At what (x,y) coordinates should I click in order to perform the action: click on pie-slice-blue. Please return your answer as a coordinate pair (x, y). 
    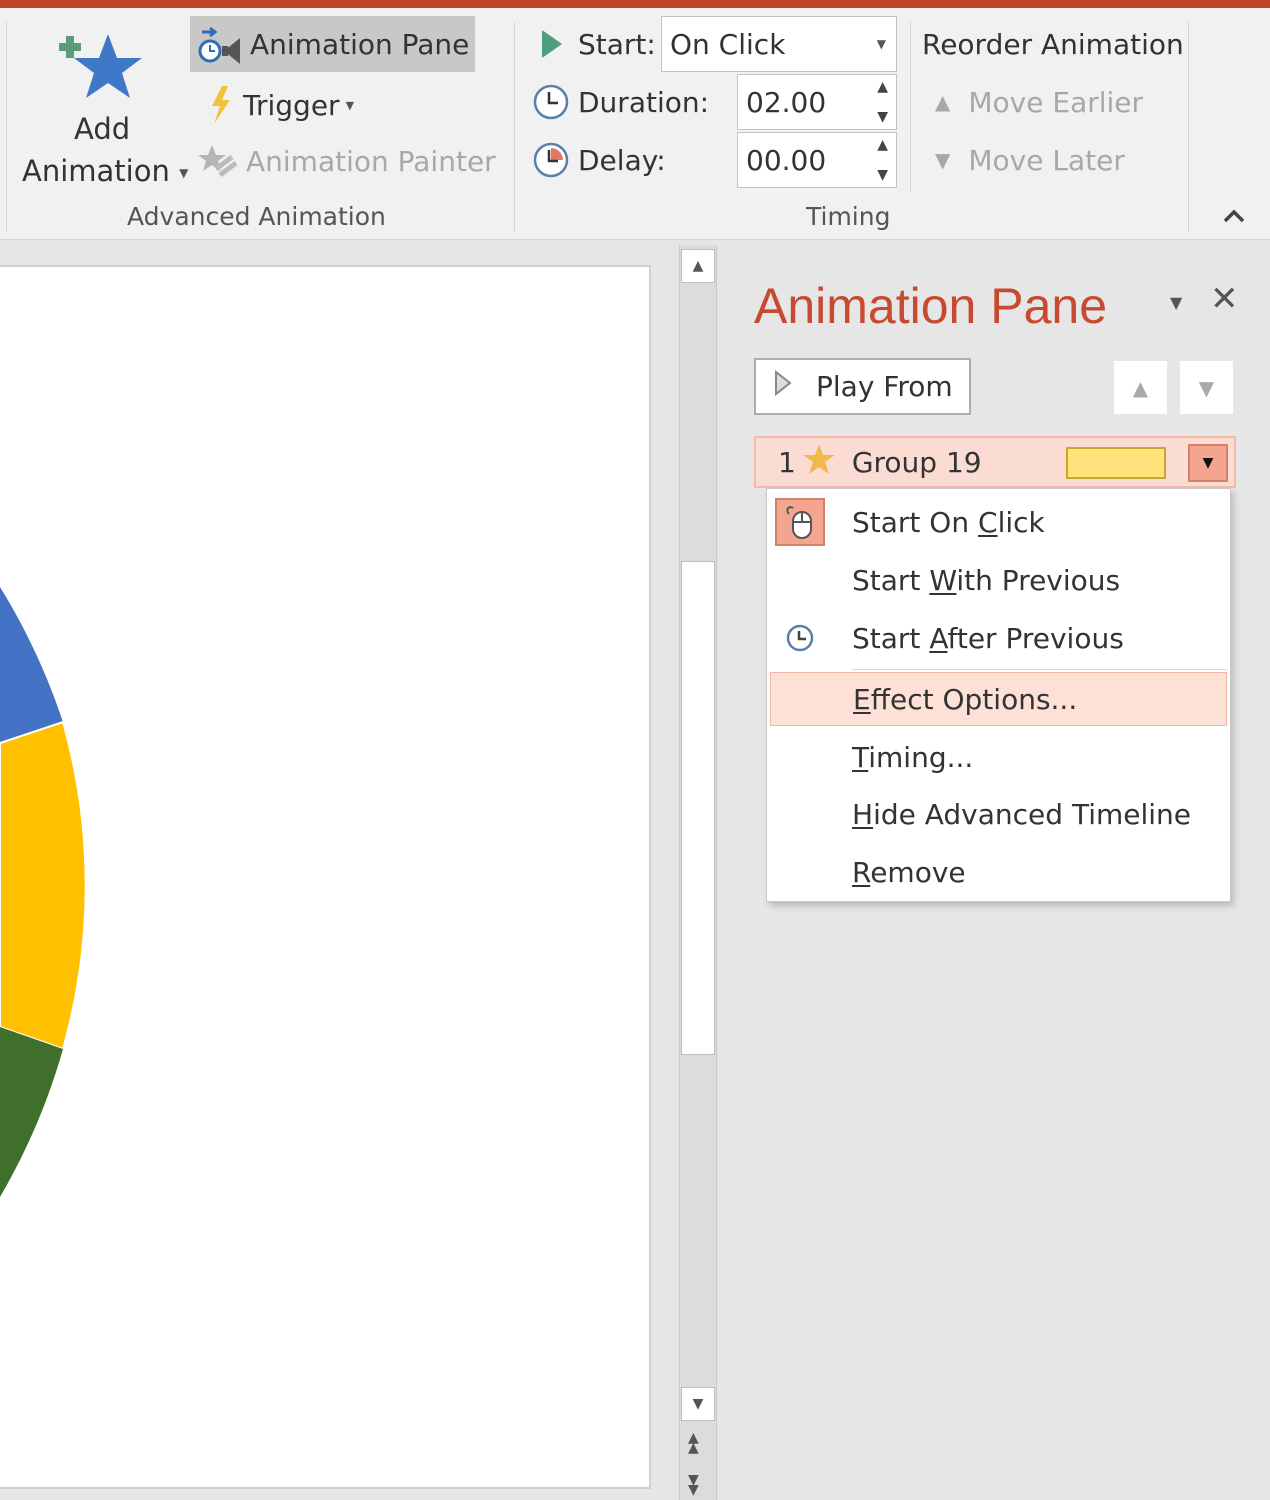
    Looking at the image, I should click on (31, 665).